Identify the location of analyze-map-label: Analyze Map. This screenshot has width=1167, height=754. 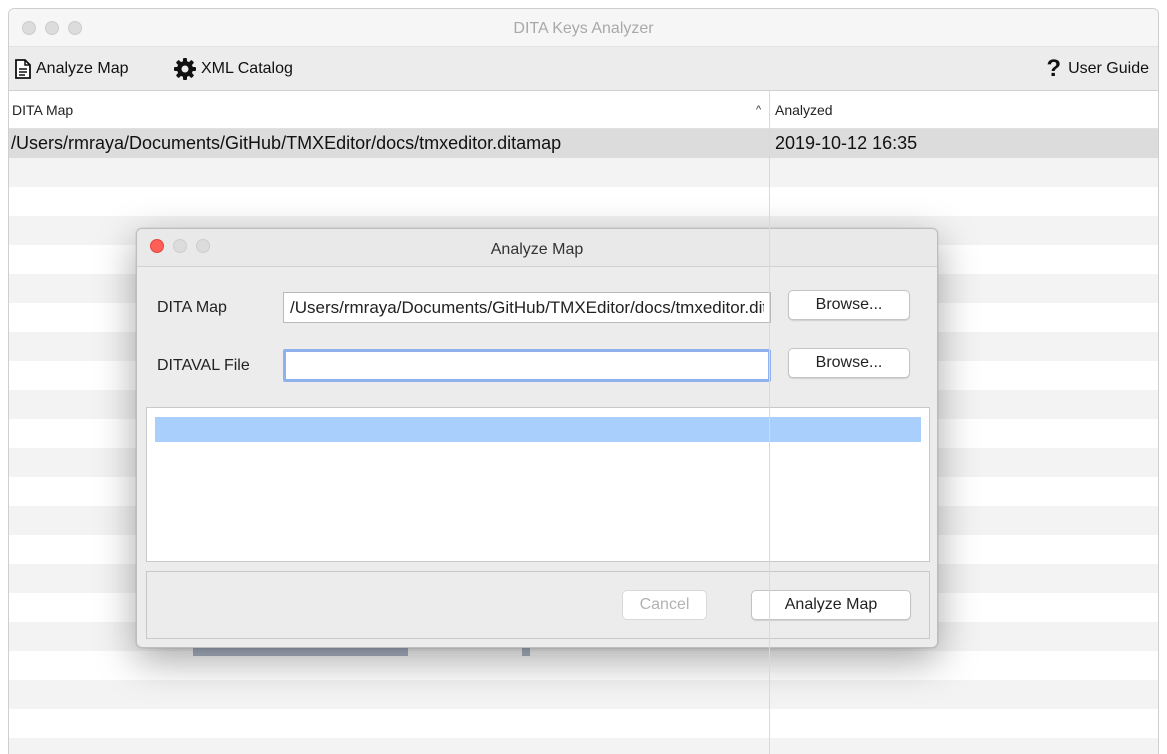
(82, 68).